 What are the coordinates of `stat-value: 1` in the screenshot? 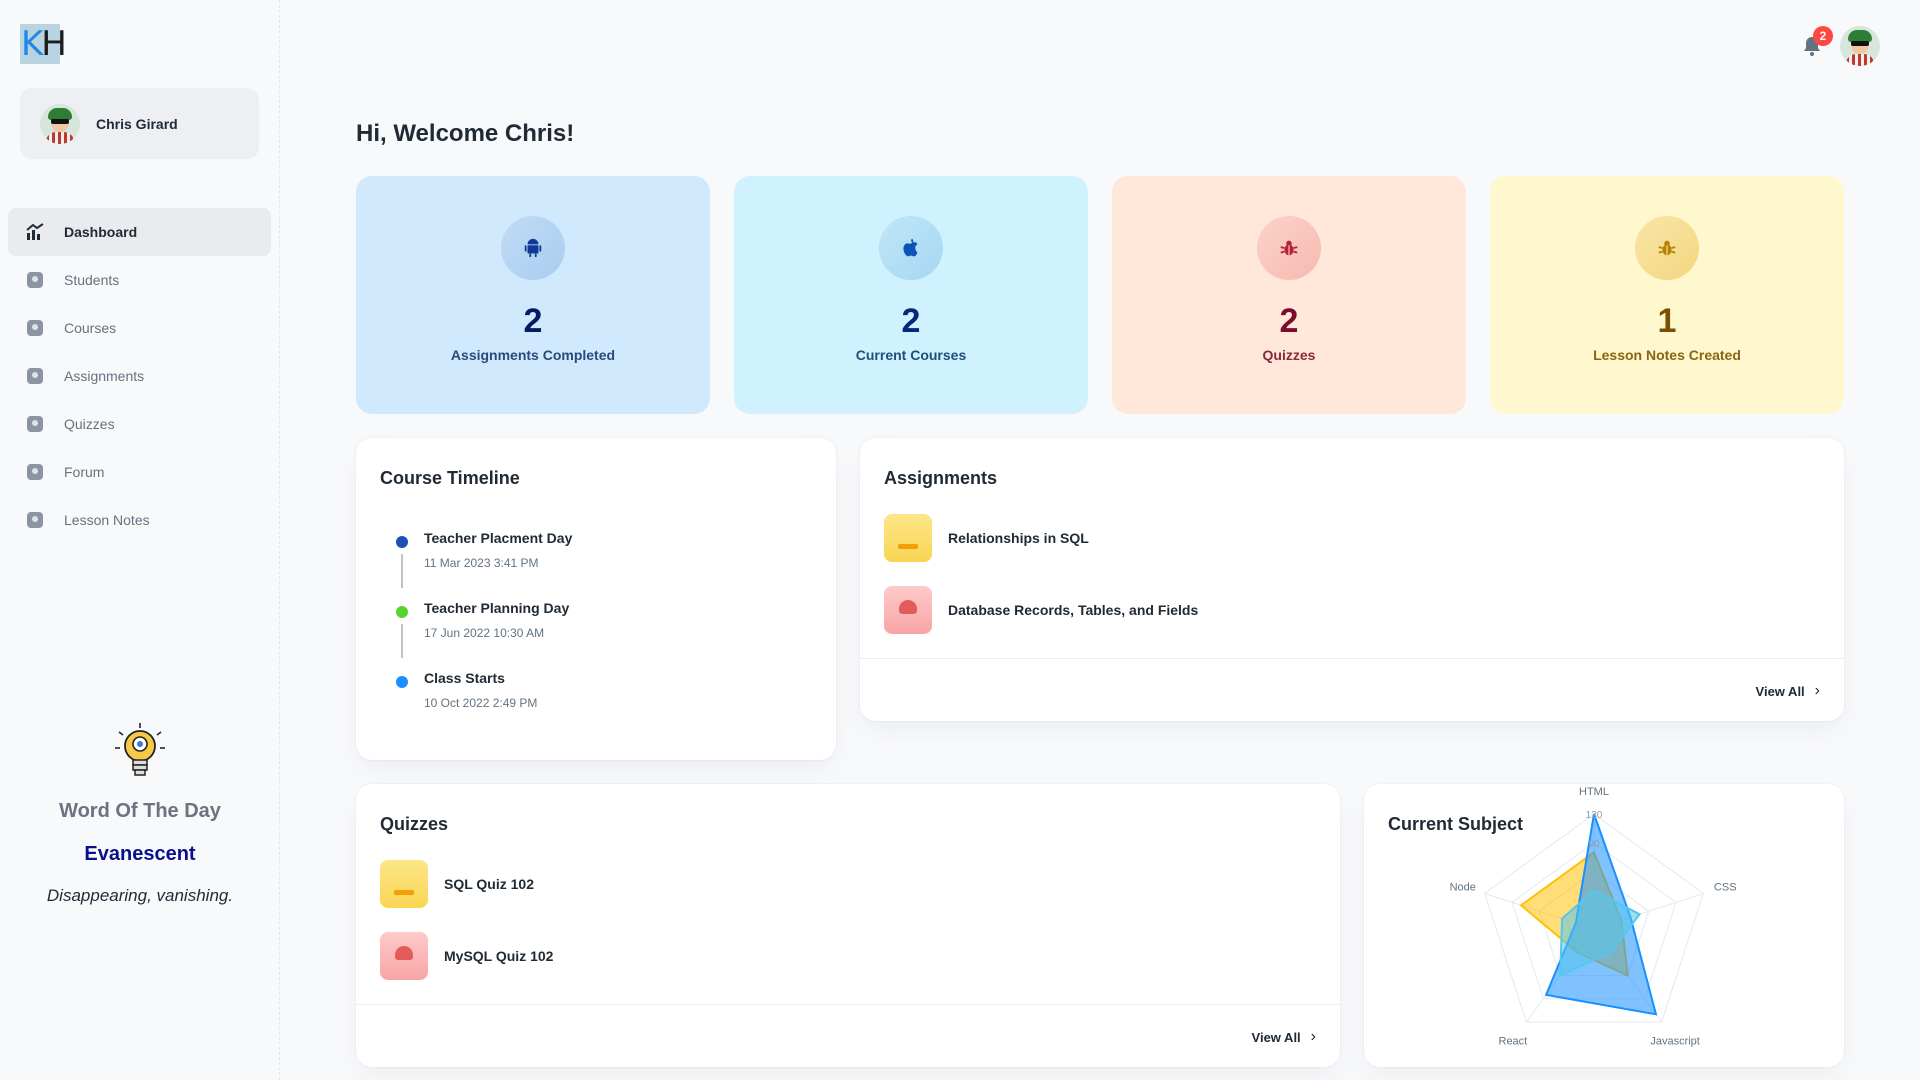 It's located at (1667, 321).